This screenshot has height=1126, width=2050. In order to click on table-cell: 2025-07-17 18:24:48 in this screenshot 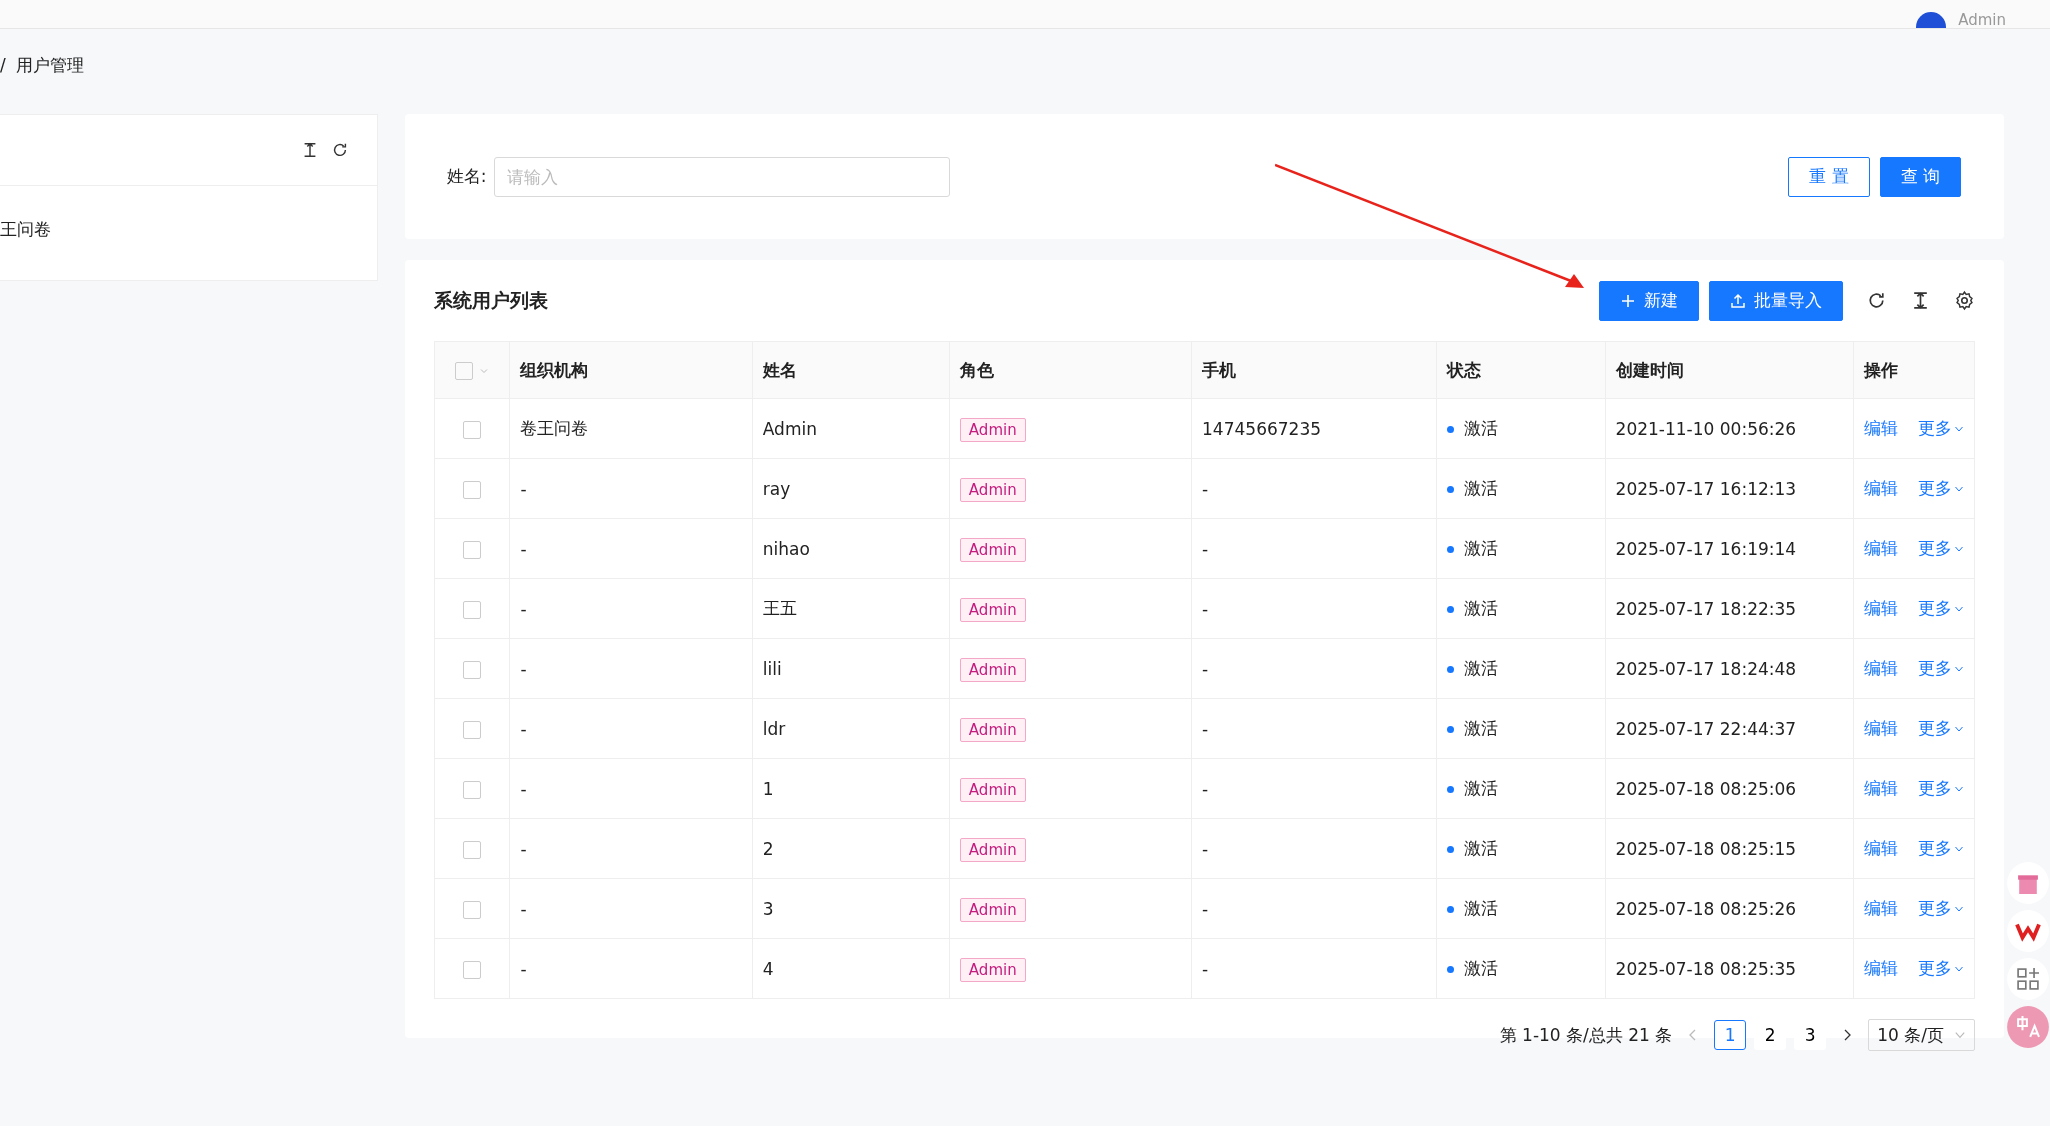, I will do `click(1706, 668)`.